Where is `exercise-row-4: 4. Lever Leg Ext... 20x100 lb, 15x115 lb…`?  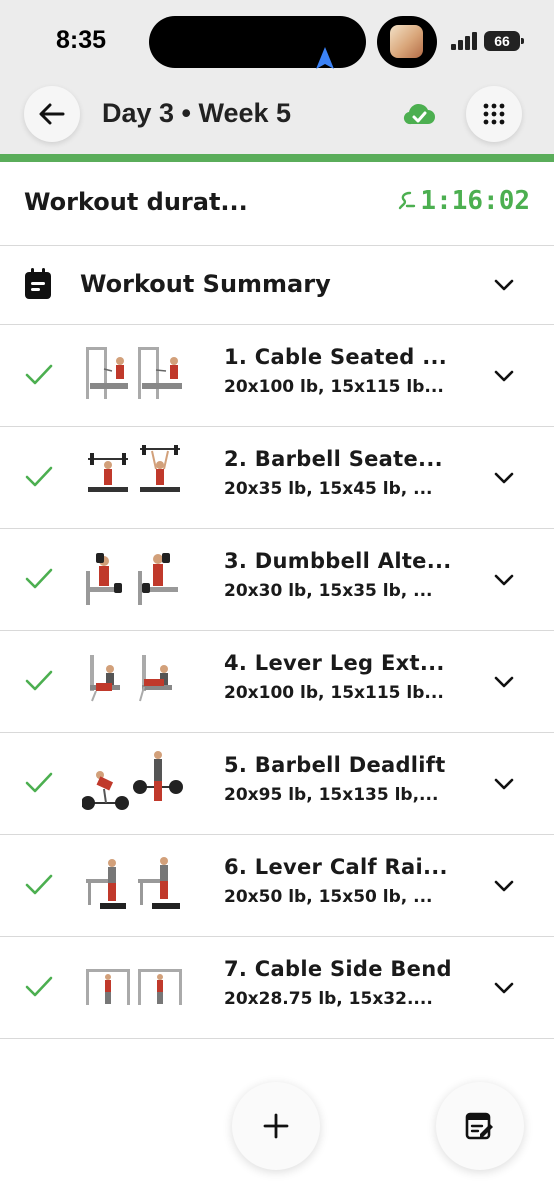
exercise-row-4: 4. Lever Leg Ext... 20x100 lb, 15x115 lb… is located at coordinates (277, 682).